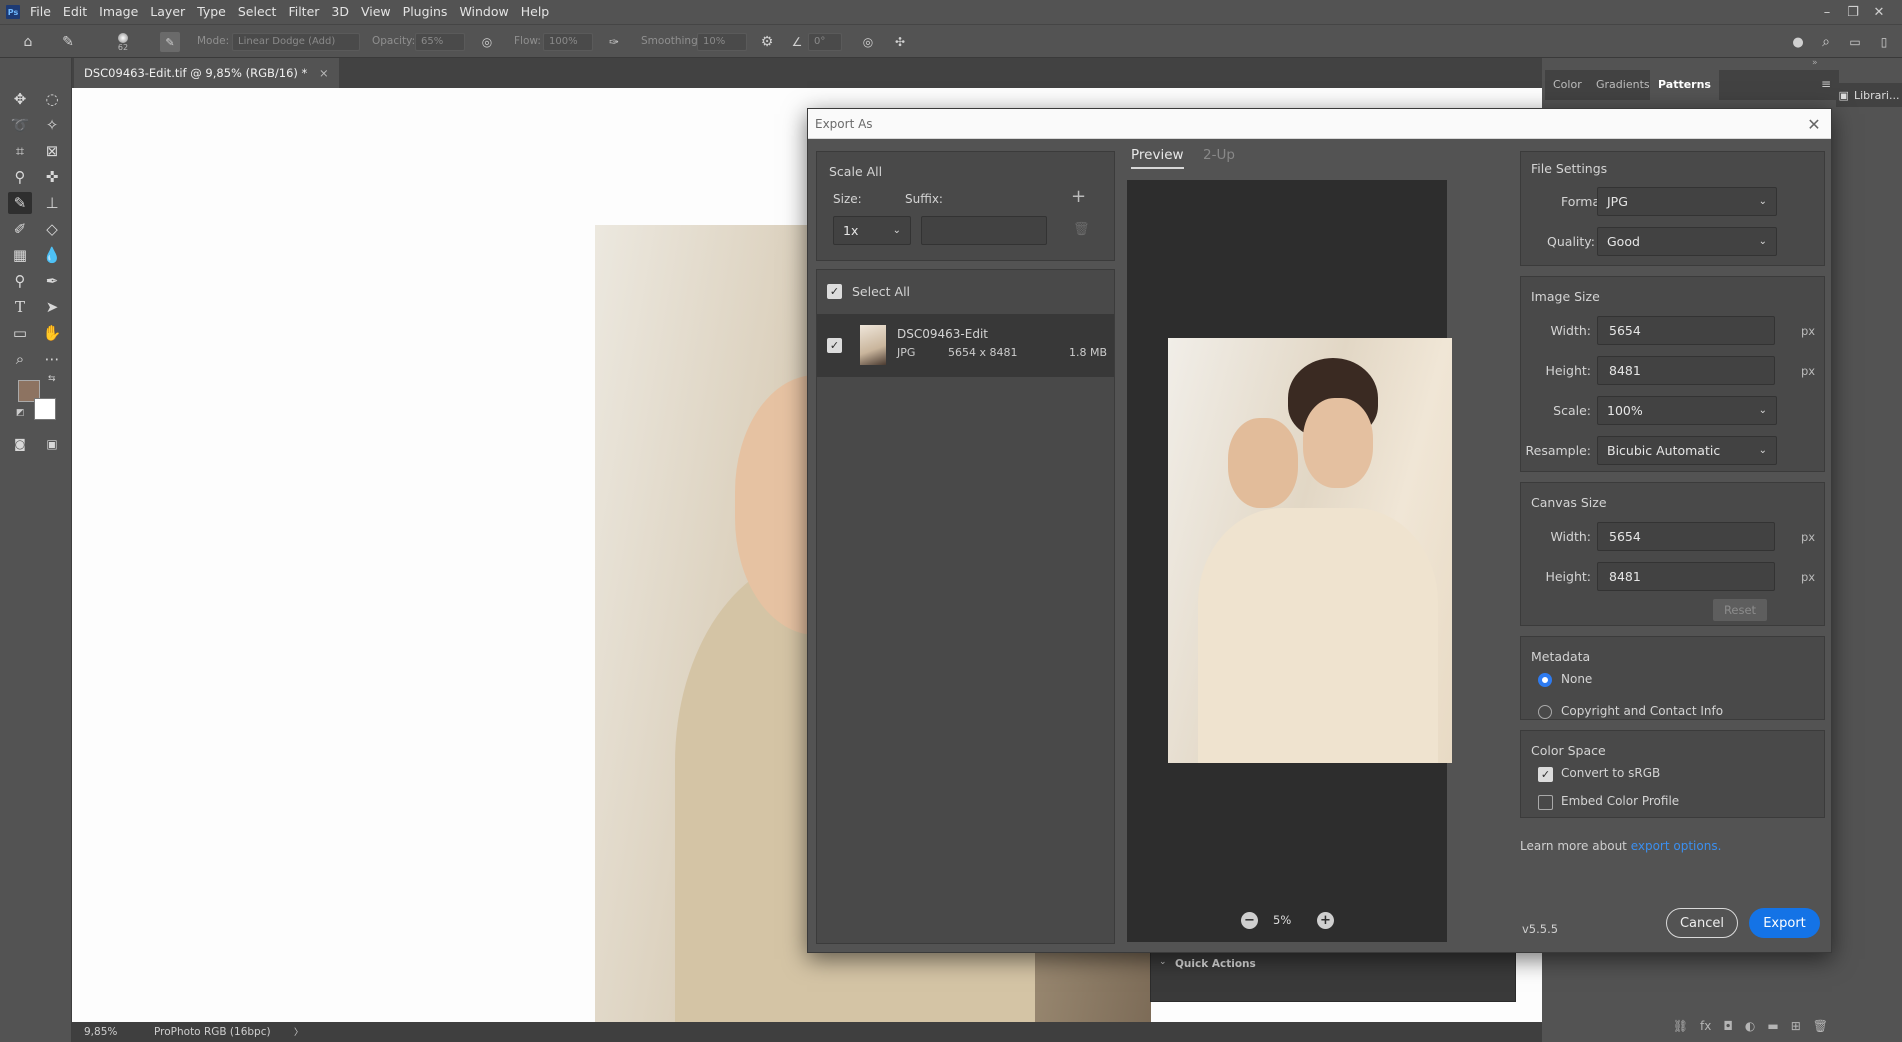  Describe the element at coordinates (1545, 712) in the screenshot. I see `metadata-copyright-radio` at that location.